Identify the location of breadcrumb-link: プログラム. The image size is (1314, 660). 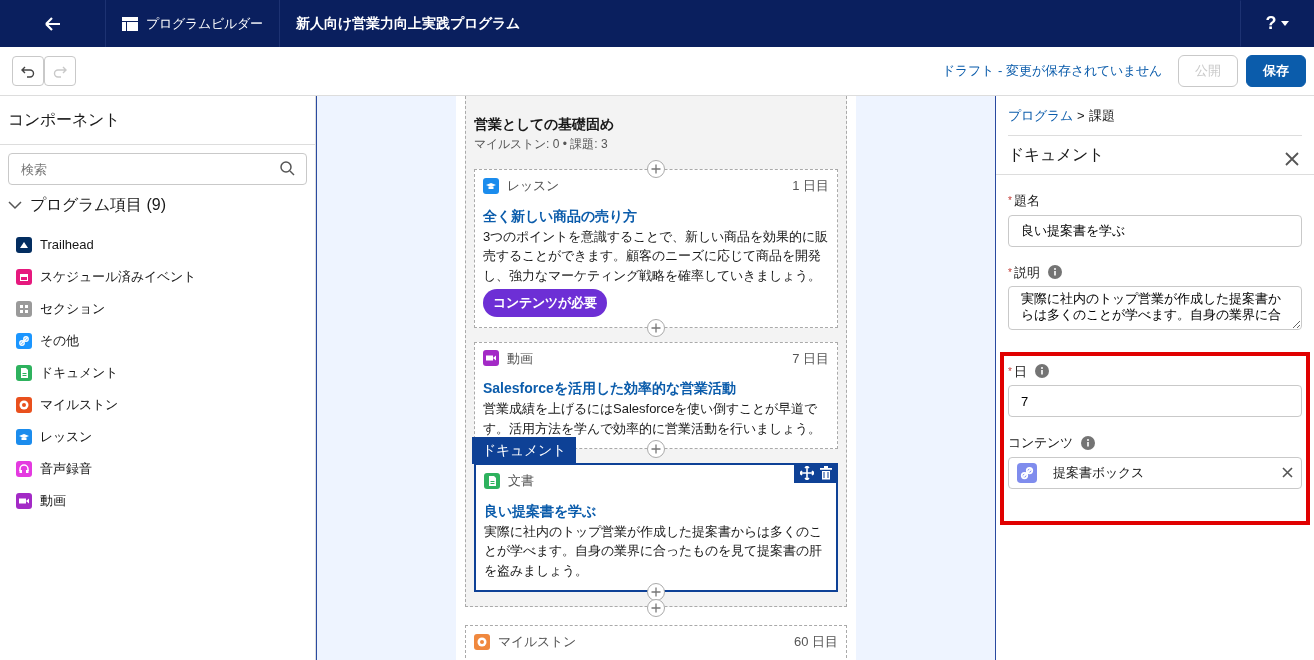
(1040, 115).